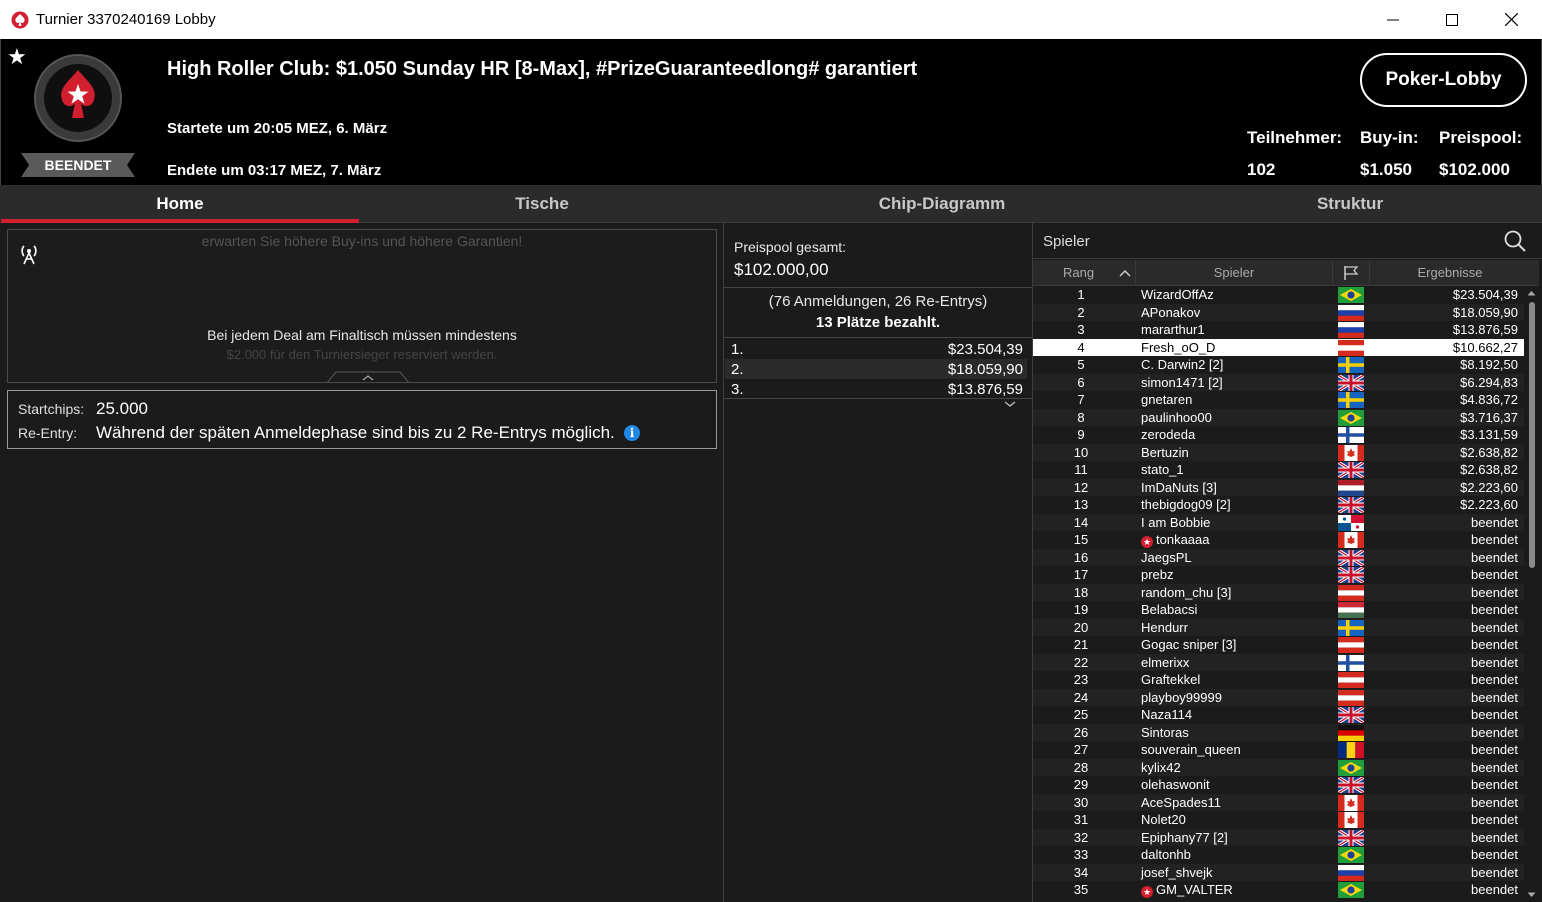  What do you see at coordinates (1084, 273) in the screenshot?
I see `column-header-rank: Rang` at bounding box center [1084, 273].